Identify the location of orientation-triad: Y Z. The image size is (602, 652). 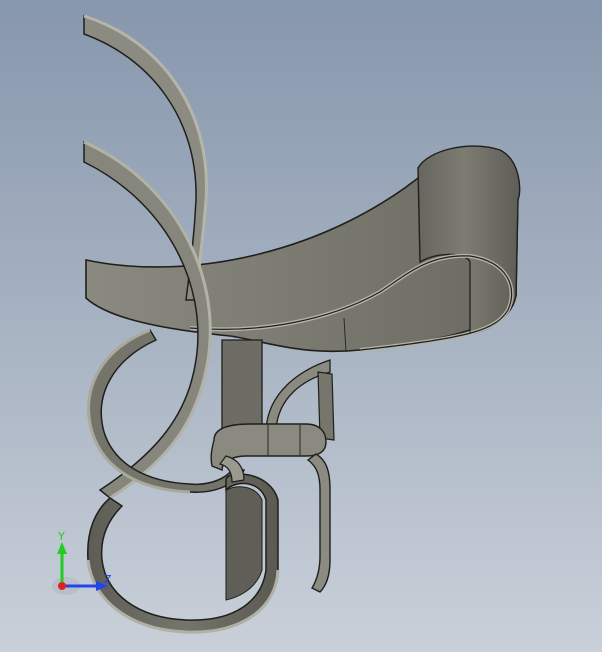
(82, 562).